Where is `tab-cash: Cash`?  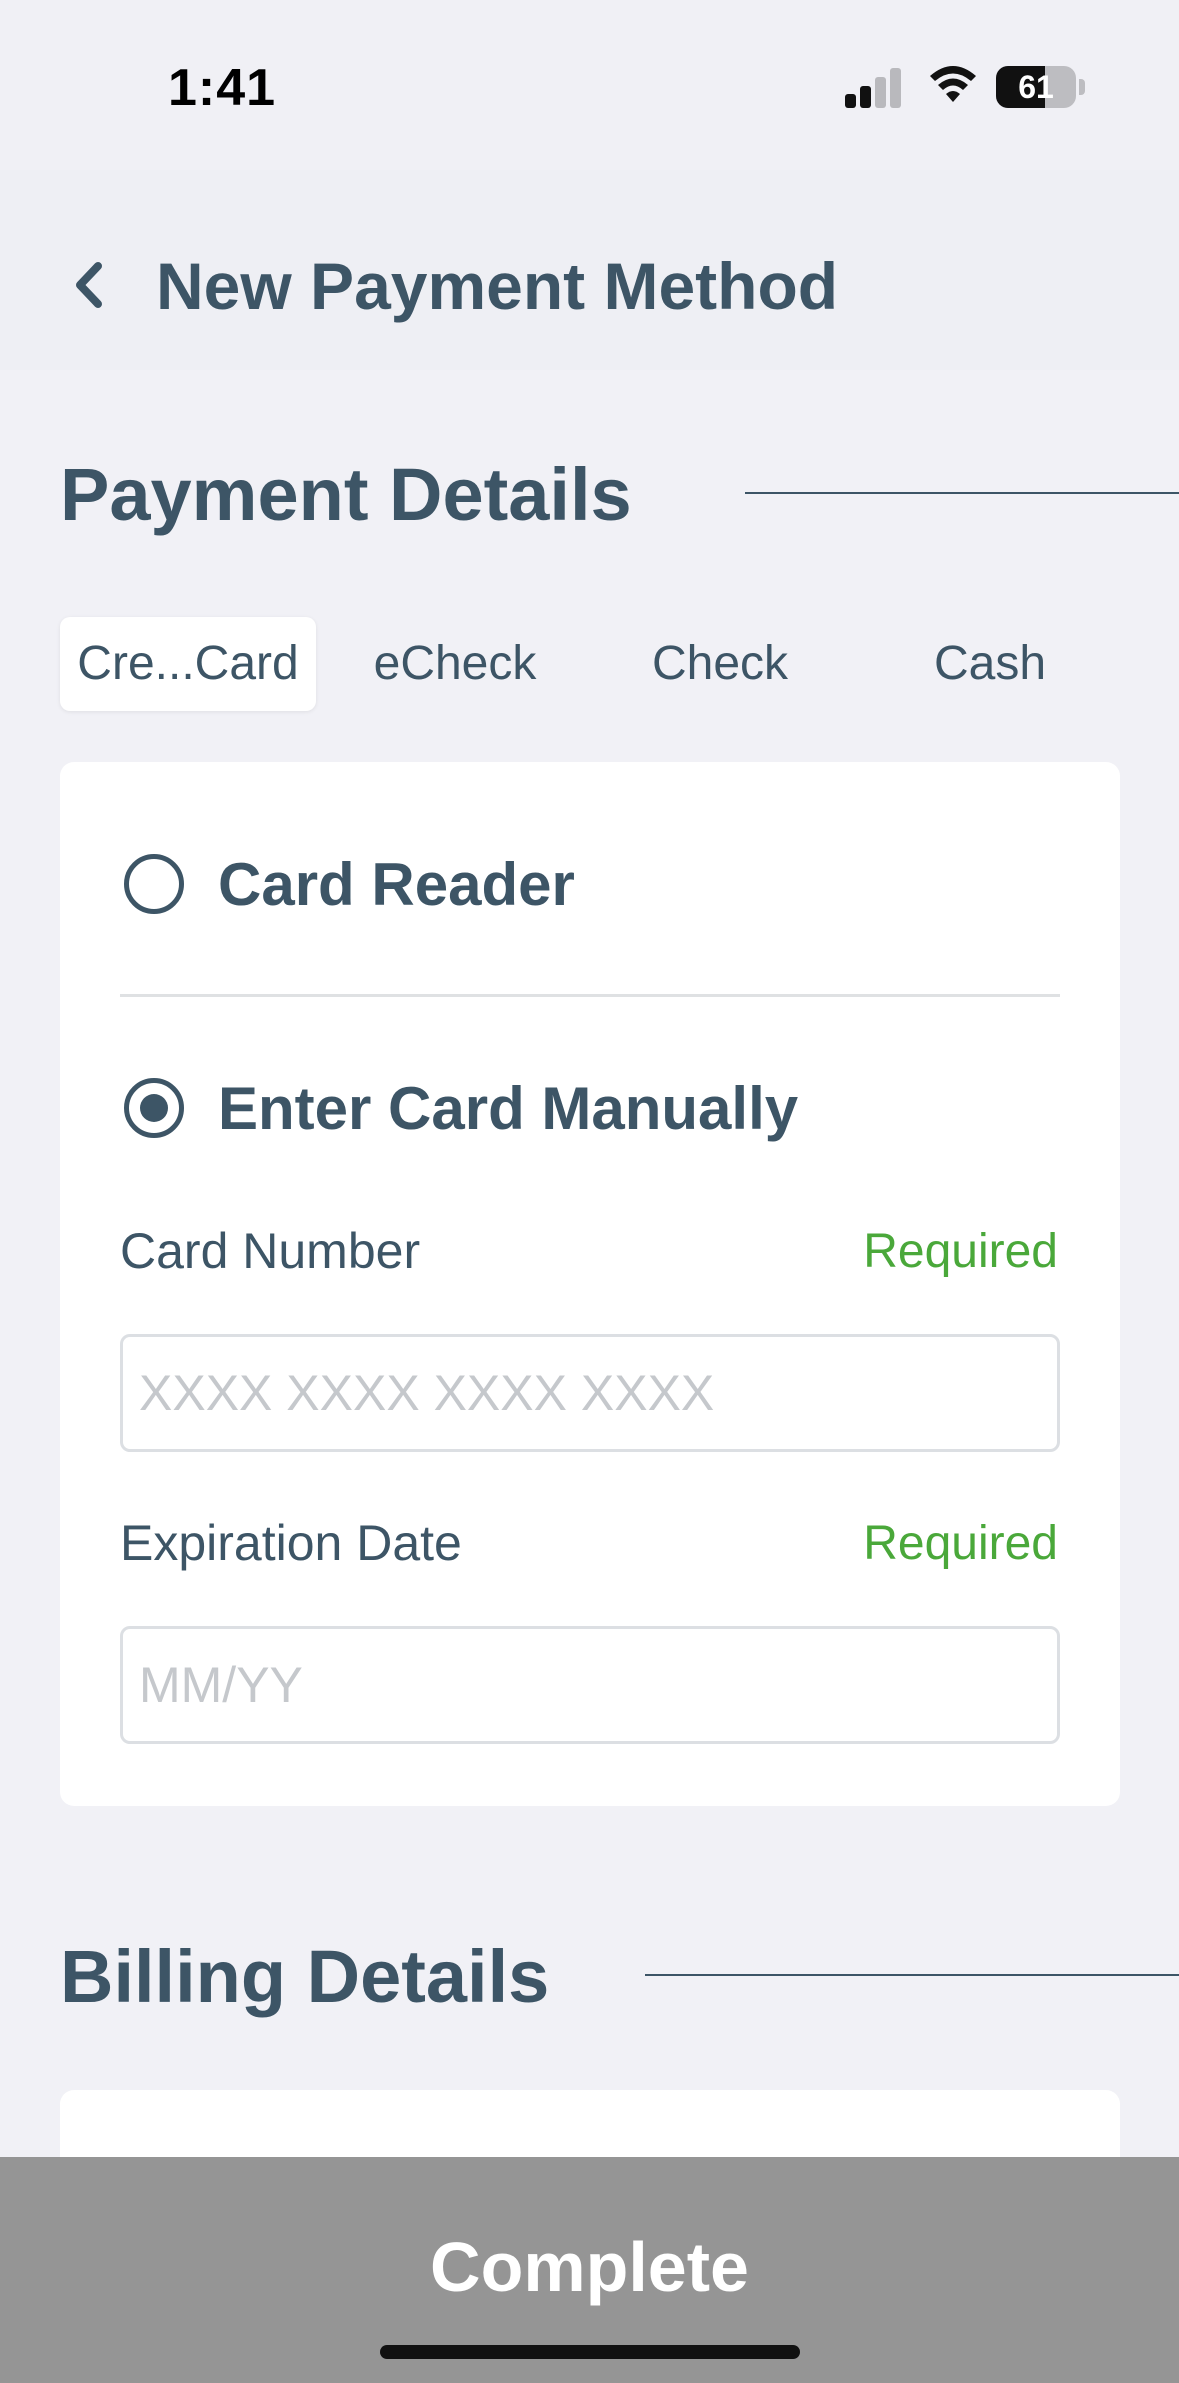
tab-cash: Cash is located at coordinates (990, 664).